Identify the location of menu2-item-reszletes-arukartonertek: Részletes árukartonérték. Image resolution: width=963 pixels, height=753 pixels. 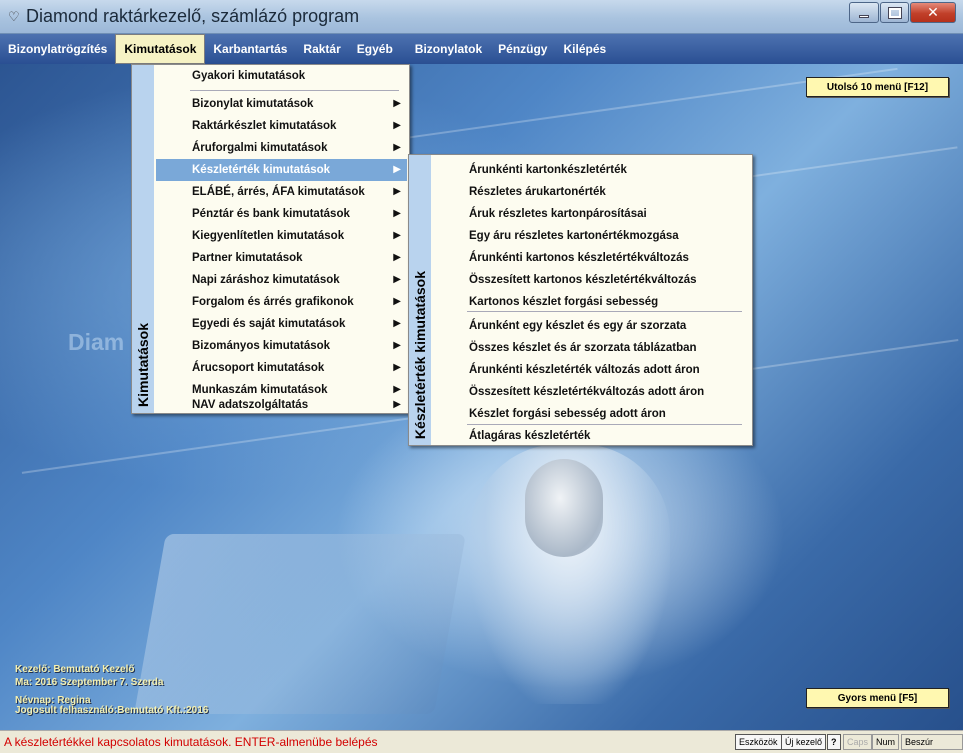
(591, 192).